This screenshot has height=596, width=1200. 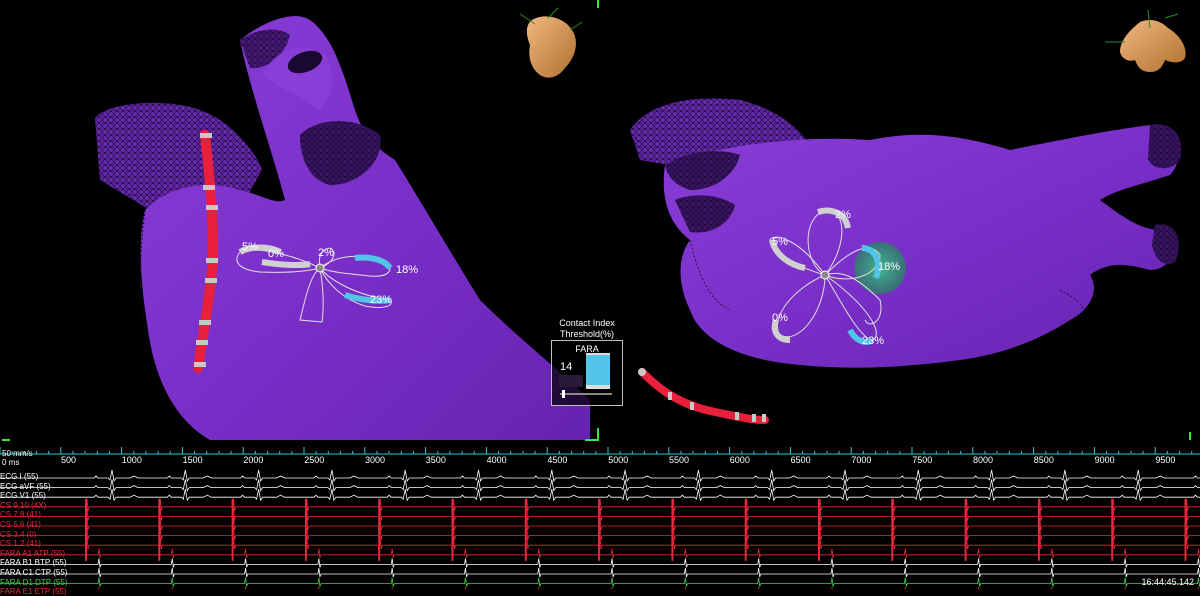 I want to click on ablation-pct-left-2: 2%, so click(x=326, y=253).